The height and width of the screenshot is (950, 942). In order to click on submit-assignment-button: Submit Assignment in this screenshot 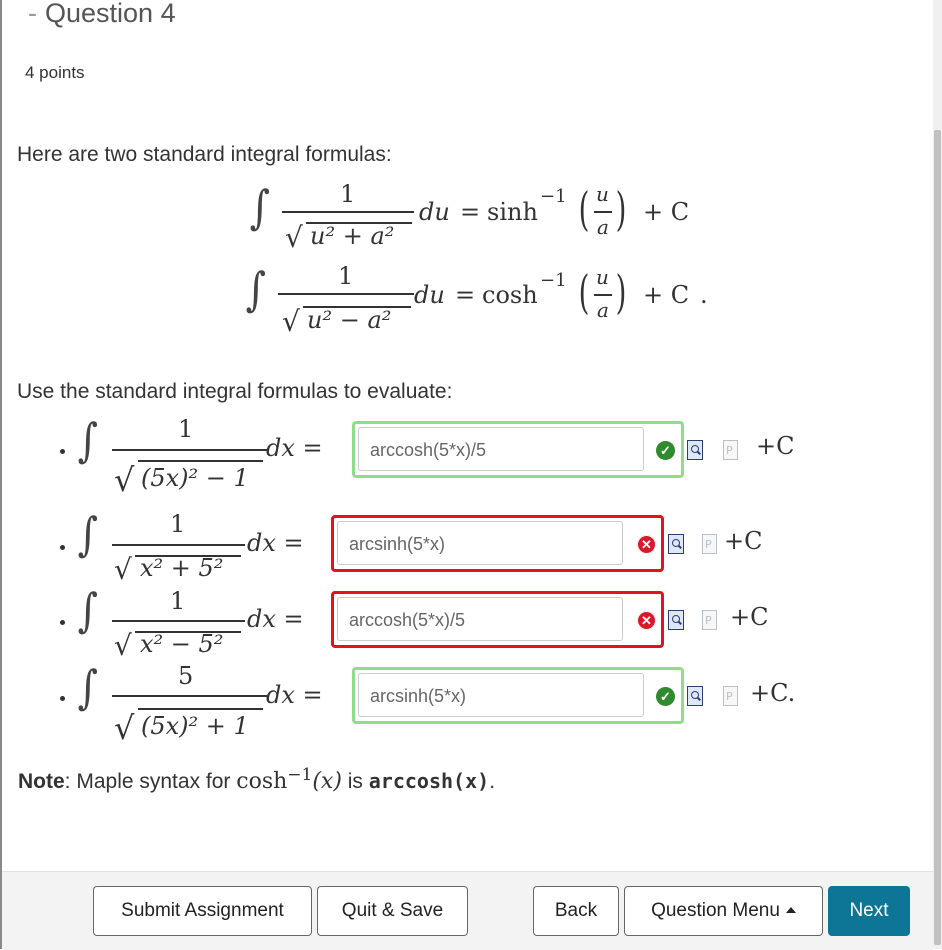, I will do `click(202, 911)`.